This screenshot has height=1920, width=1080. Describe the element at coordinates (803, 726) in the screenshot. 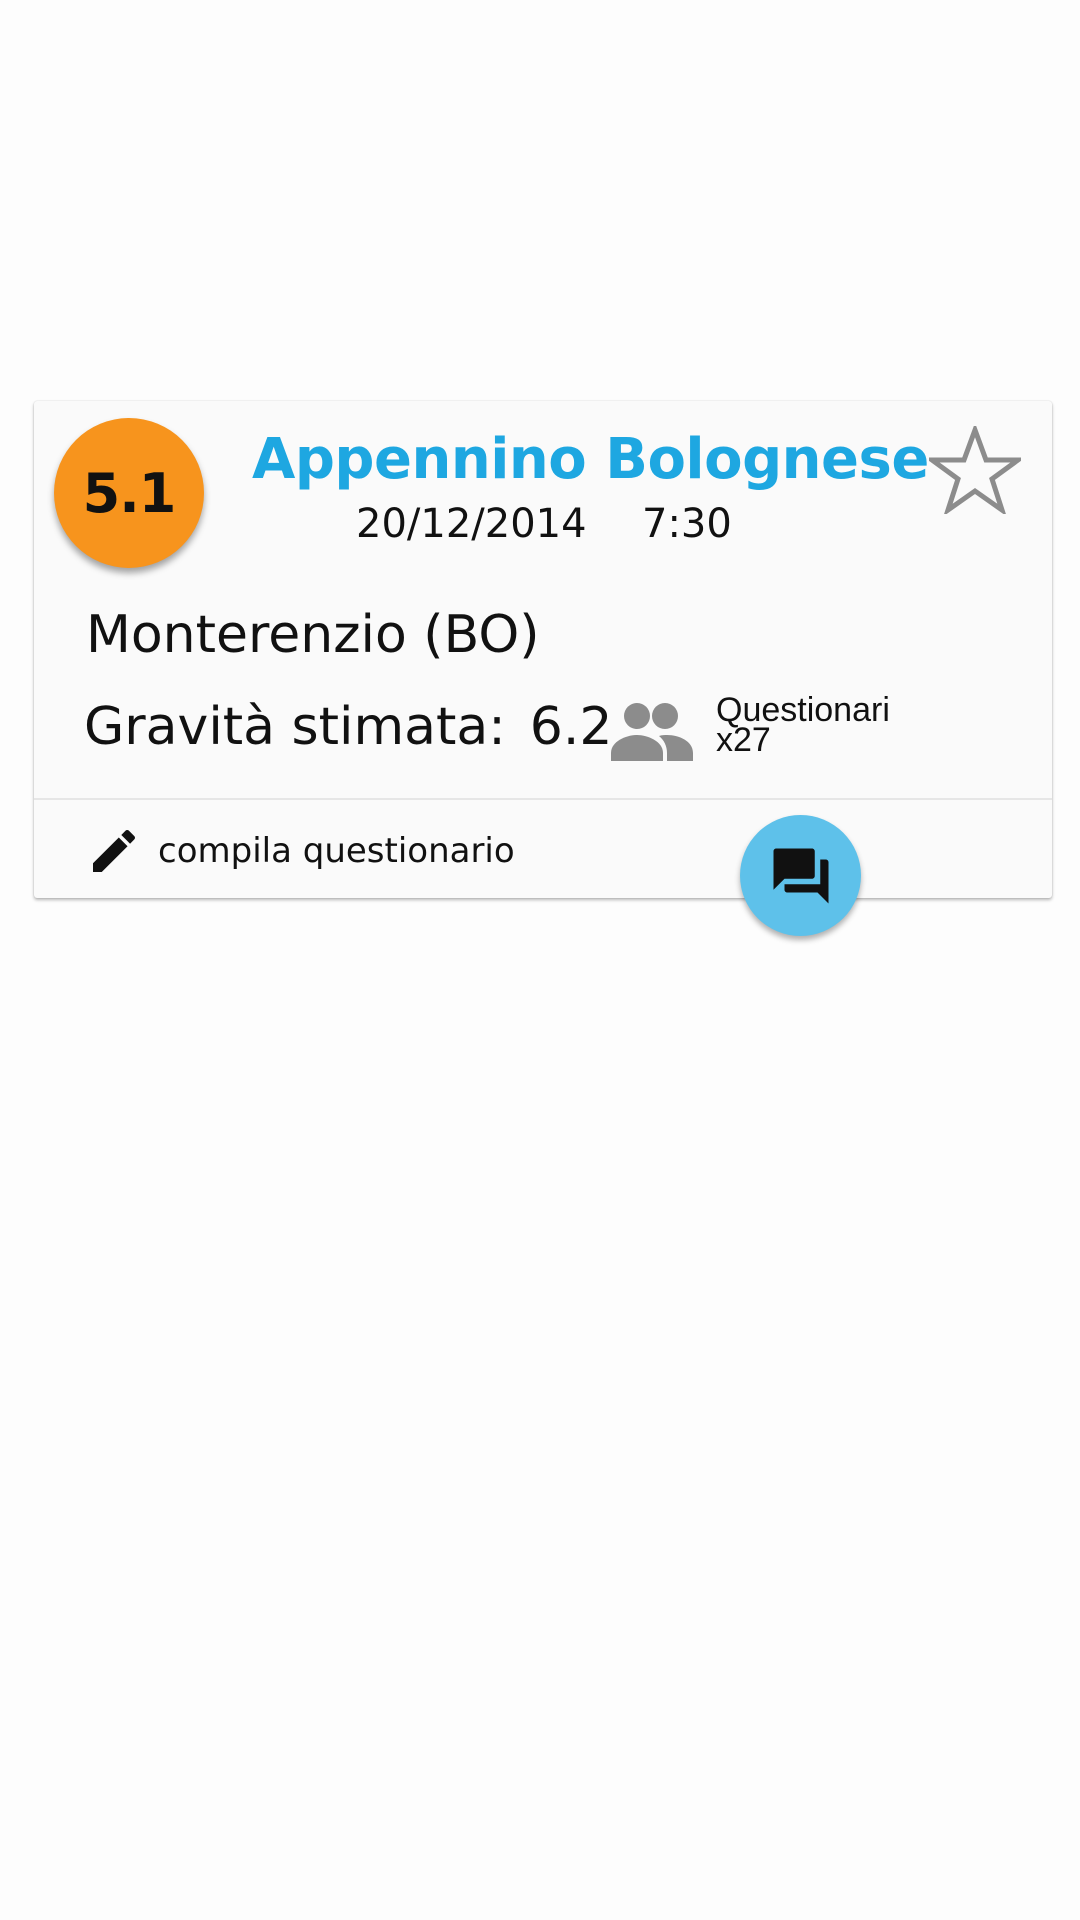

I see `questionnaires-count: Questionari x27` at that location.